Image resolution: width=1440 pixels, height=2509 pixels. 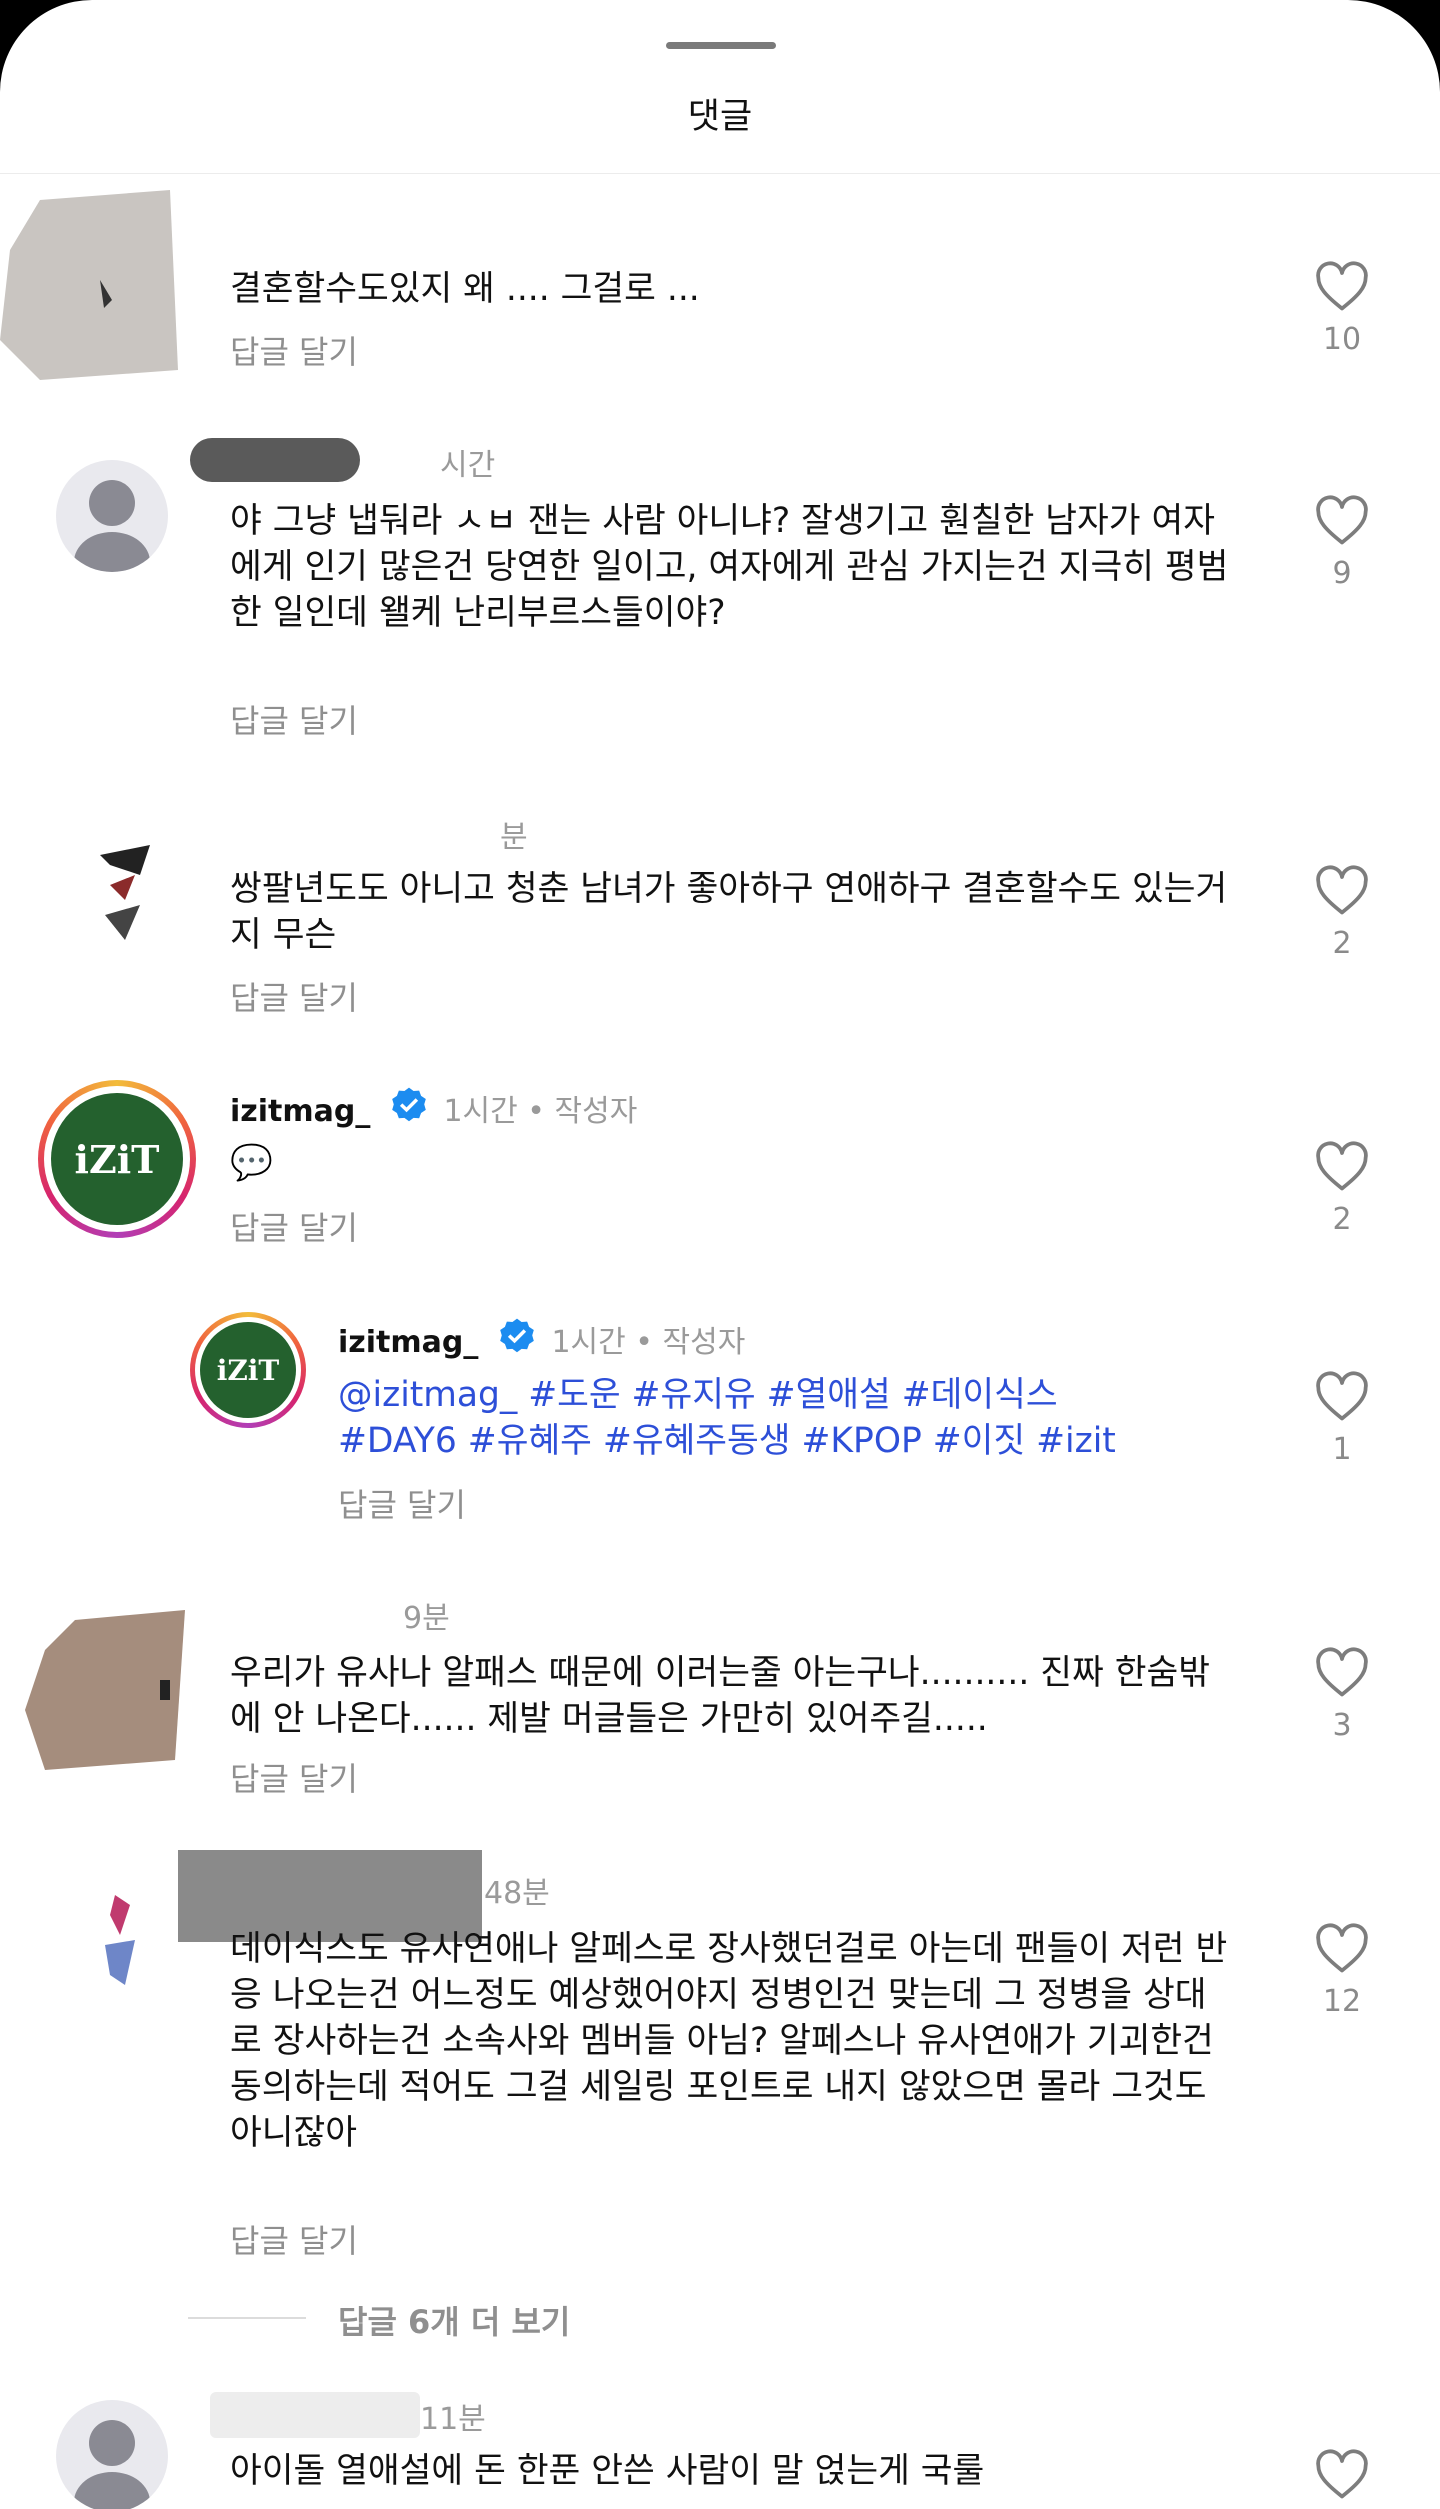 What do you see at coordinates (247, 2318) in the screenshot?
I see `more-replies-line` at bounding box center [247, 2318].